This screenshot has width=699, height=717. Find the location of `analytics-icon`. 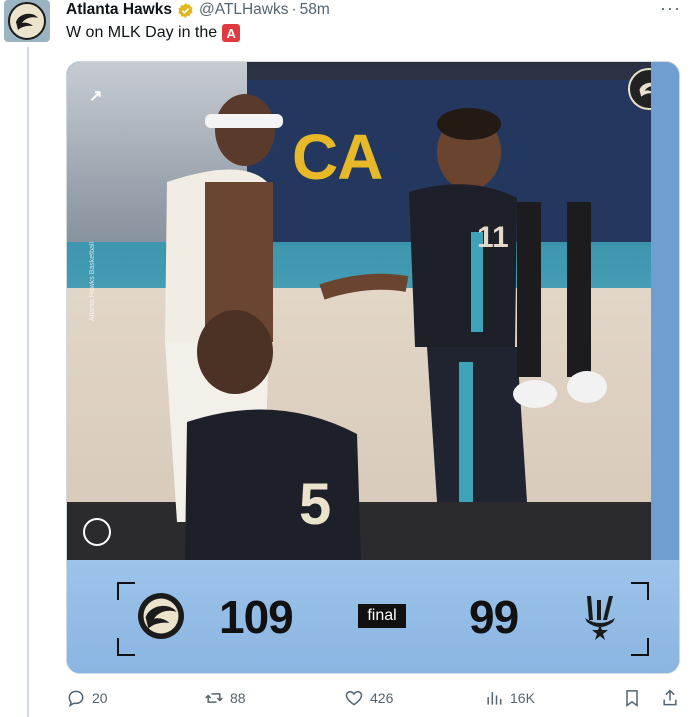

analytics-icon is located at coordinates (494, 698).